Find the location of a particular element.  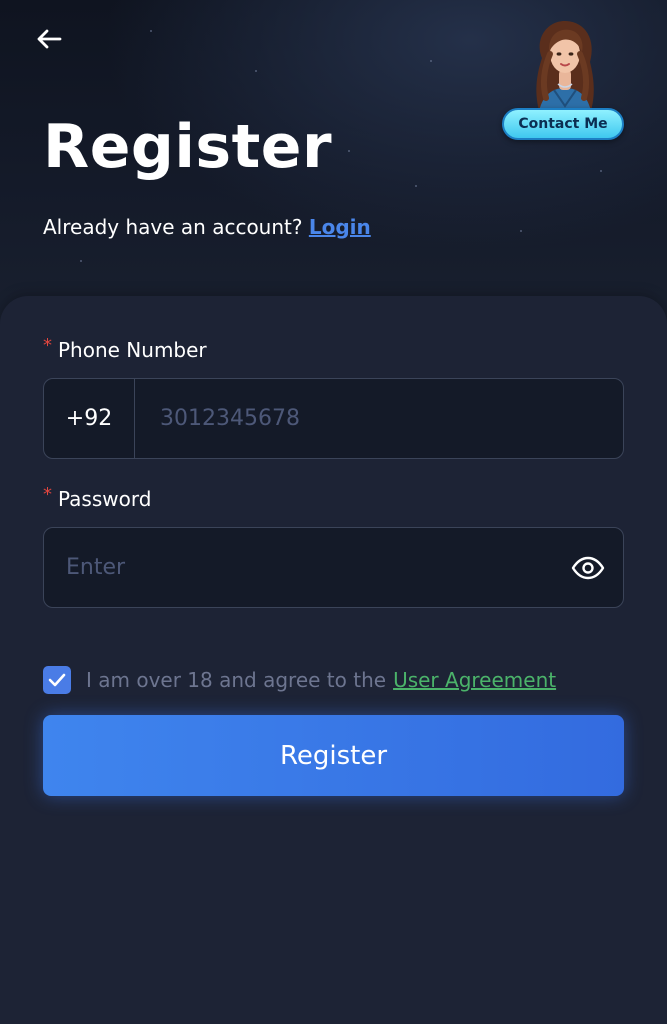

back-button is located at coordinates (59, 39).